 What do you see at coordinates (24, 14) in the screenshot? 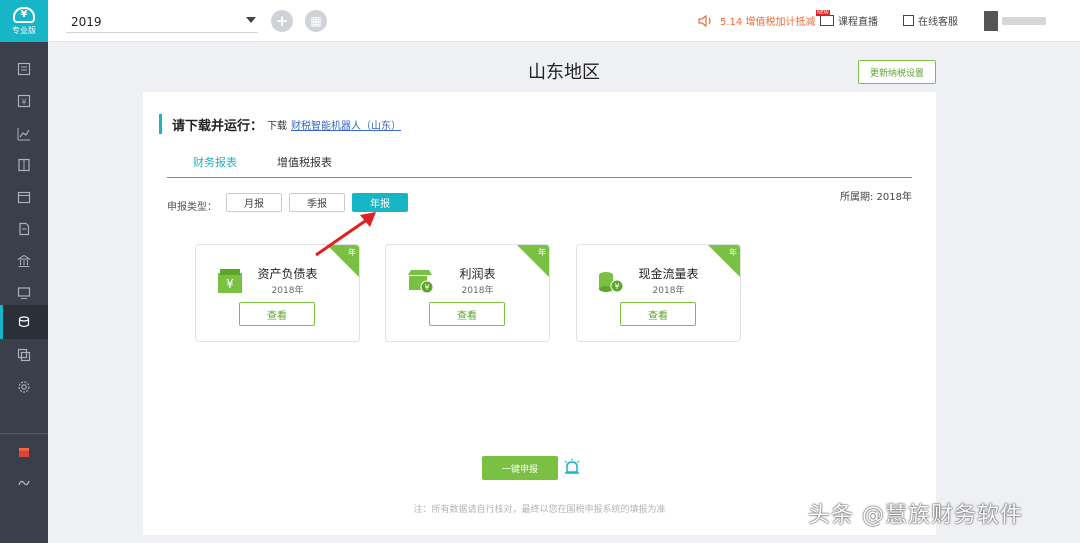
I see `cloud-logo-icon: ¥` at bounding box center [24, 14].